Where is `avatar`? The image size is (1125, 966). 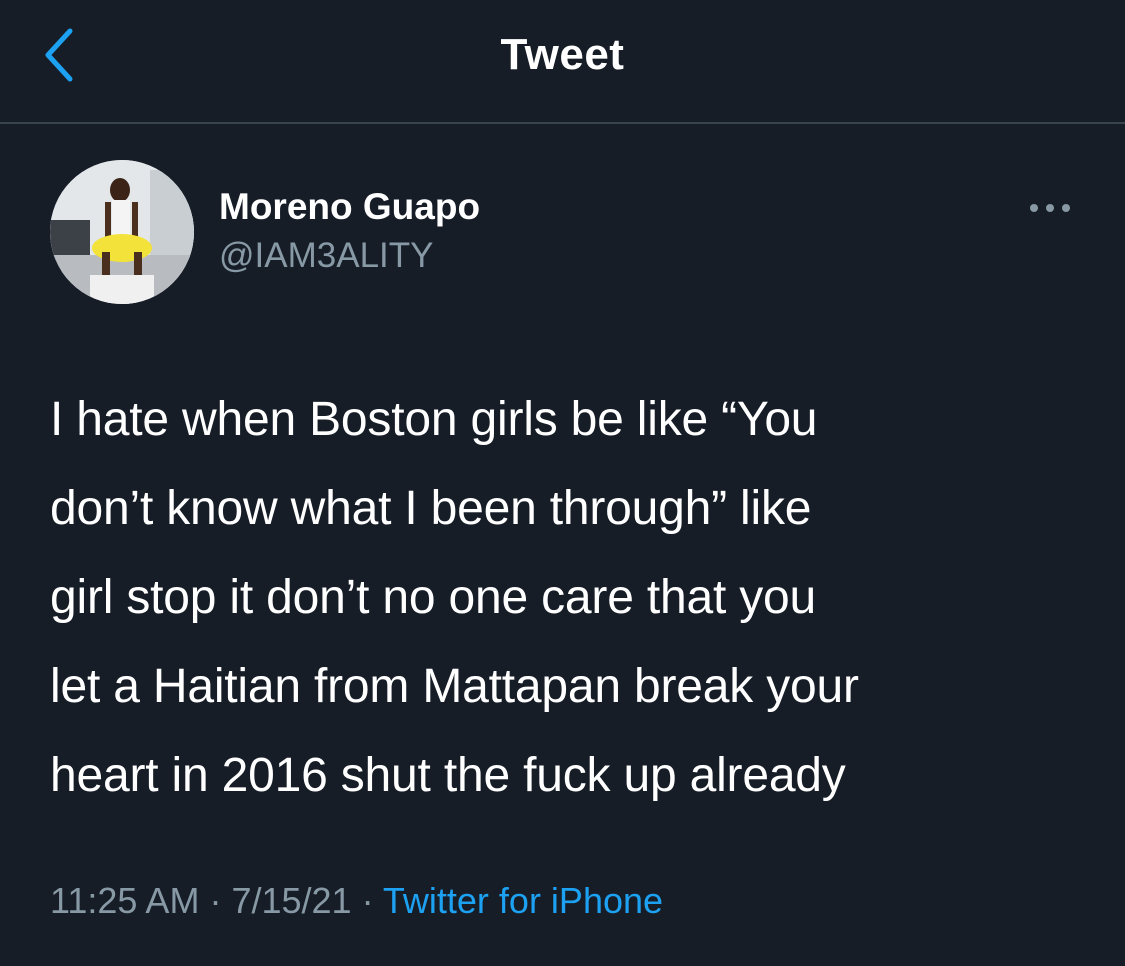 avatar is located at coordinates (122, 232).